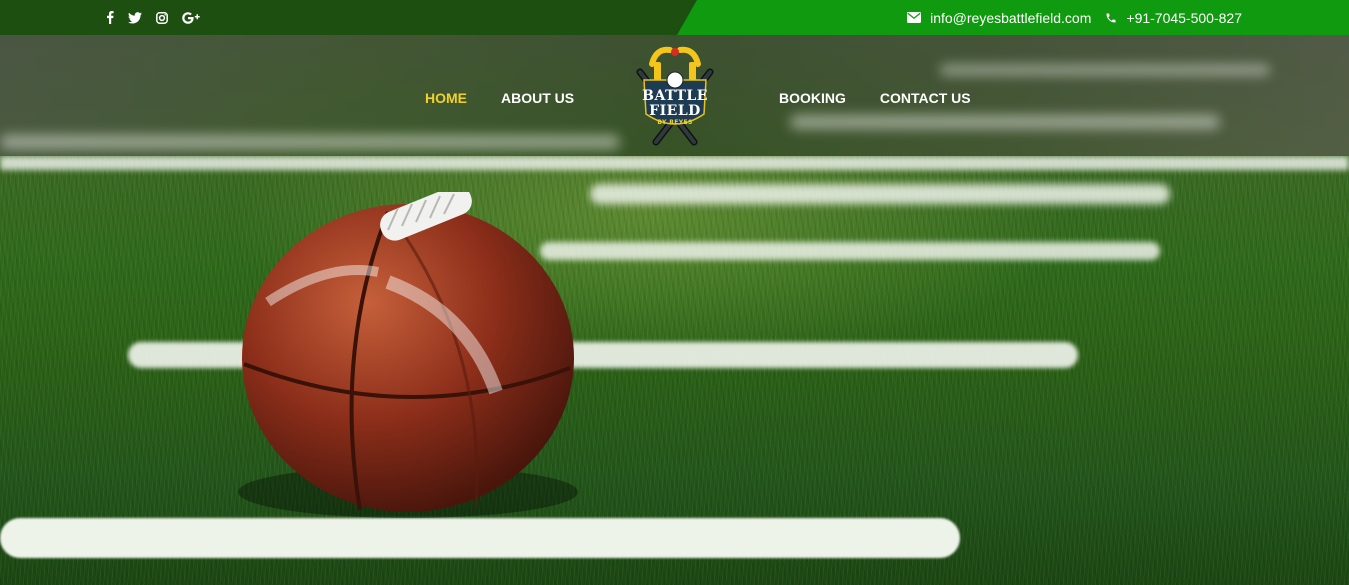  Describe the element at coordinates (408, 355) in the screenshot. I see `football-image` at that location.